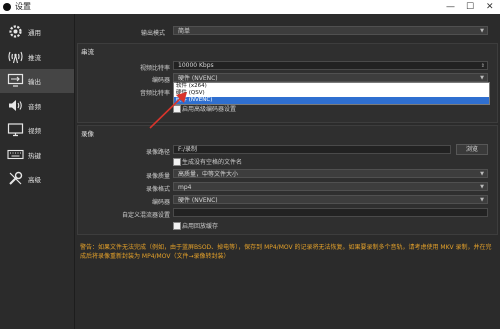  I want to click on gear-icon, so click(15, 31).